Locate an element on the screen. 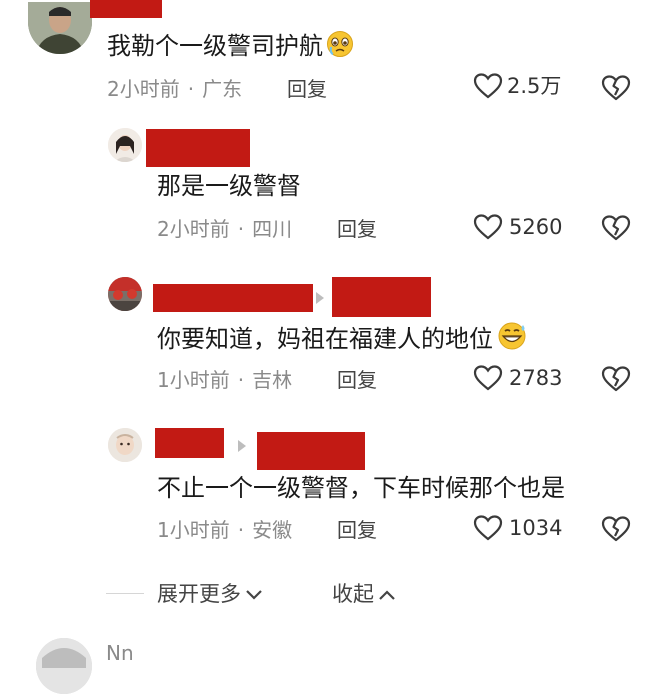 This screenshot has height=694, width=660. collapse-button: 收起 is located at coordinates (364, 594).